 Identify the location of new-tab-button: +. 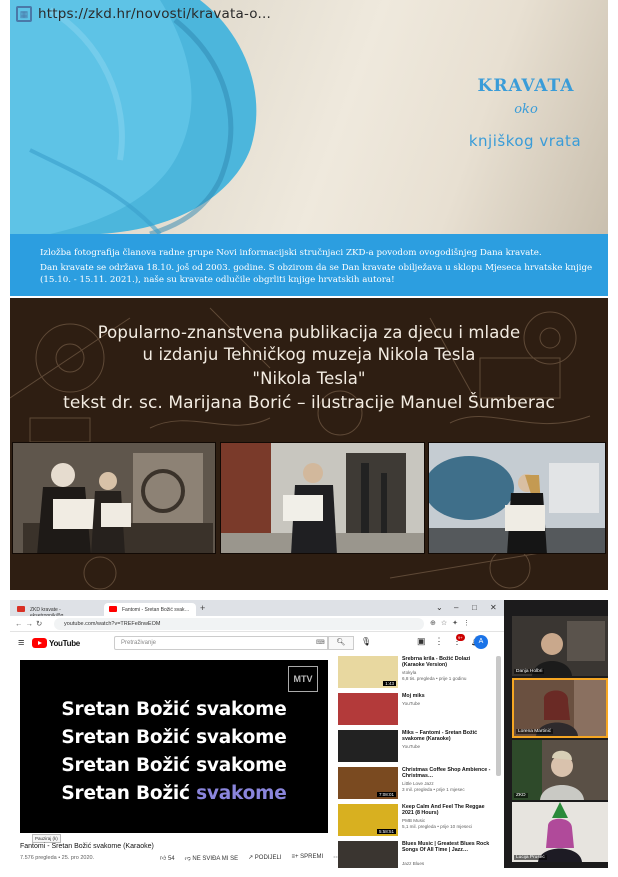
(202, 608).